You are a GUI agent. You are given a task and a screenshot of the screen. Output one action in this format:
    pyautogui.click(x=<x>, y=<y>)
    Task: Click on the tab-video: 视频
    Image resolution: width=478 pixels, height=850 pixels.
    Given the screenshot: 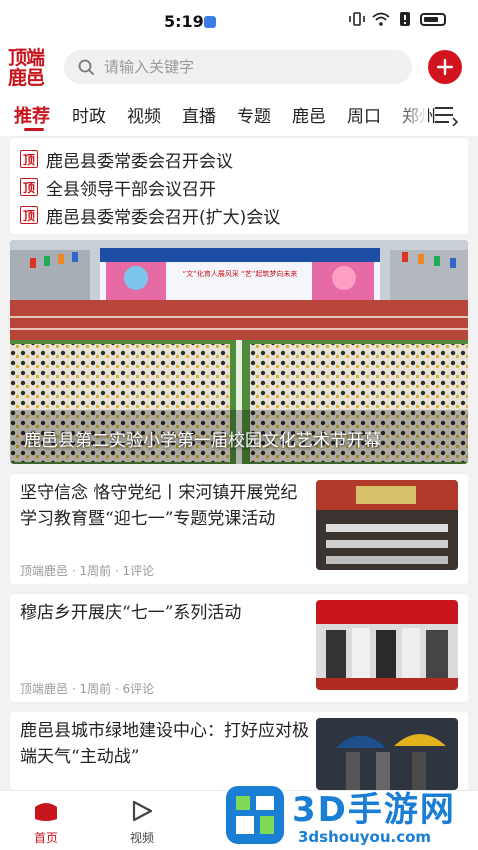 What is the action you would take?
    pyautogui.click(x=144, y=114)
    